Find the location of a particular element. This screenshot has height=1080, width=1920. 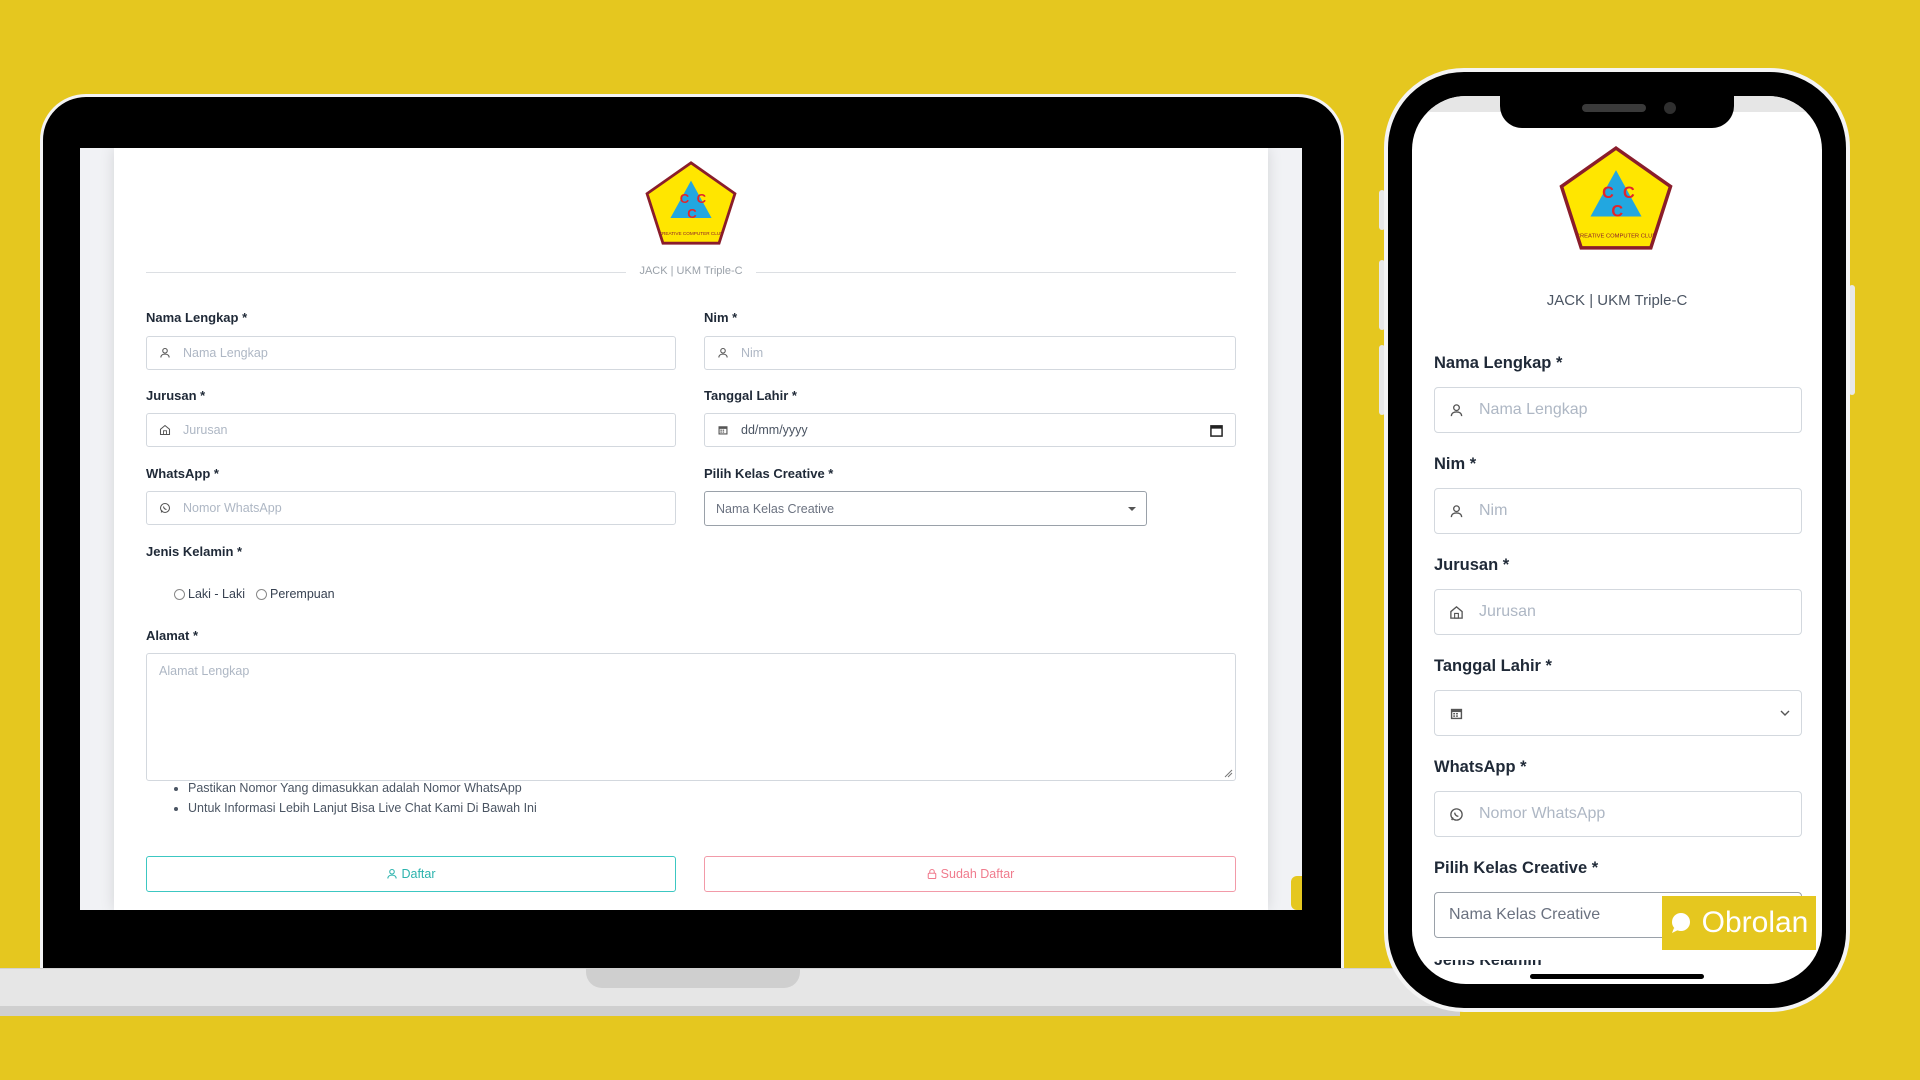

alamat-textarea: Alamat Lengkap is located at coordinates (691, 717).